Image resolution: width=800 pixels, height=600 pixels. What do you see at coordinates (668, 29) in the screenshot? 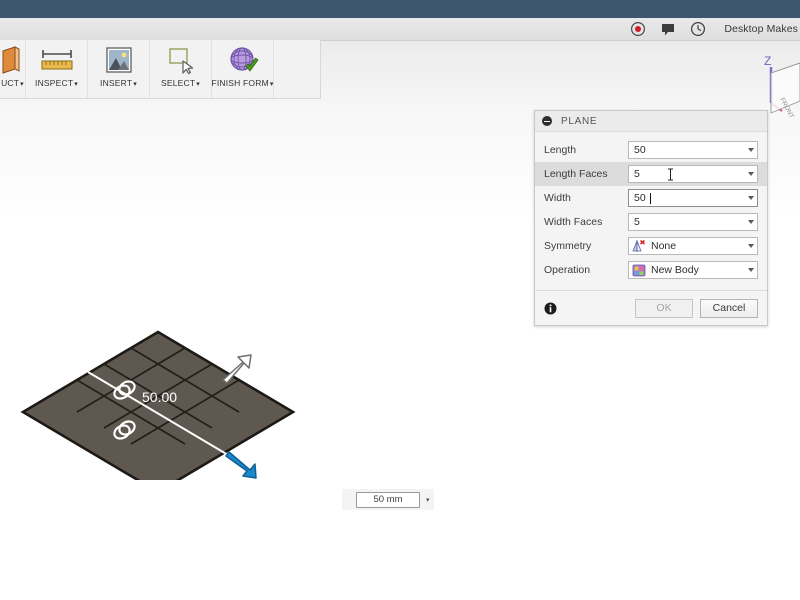
I see `comment-icon` at bounding box center [668, 29].